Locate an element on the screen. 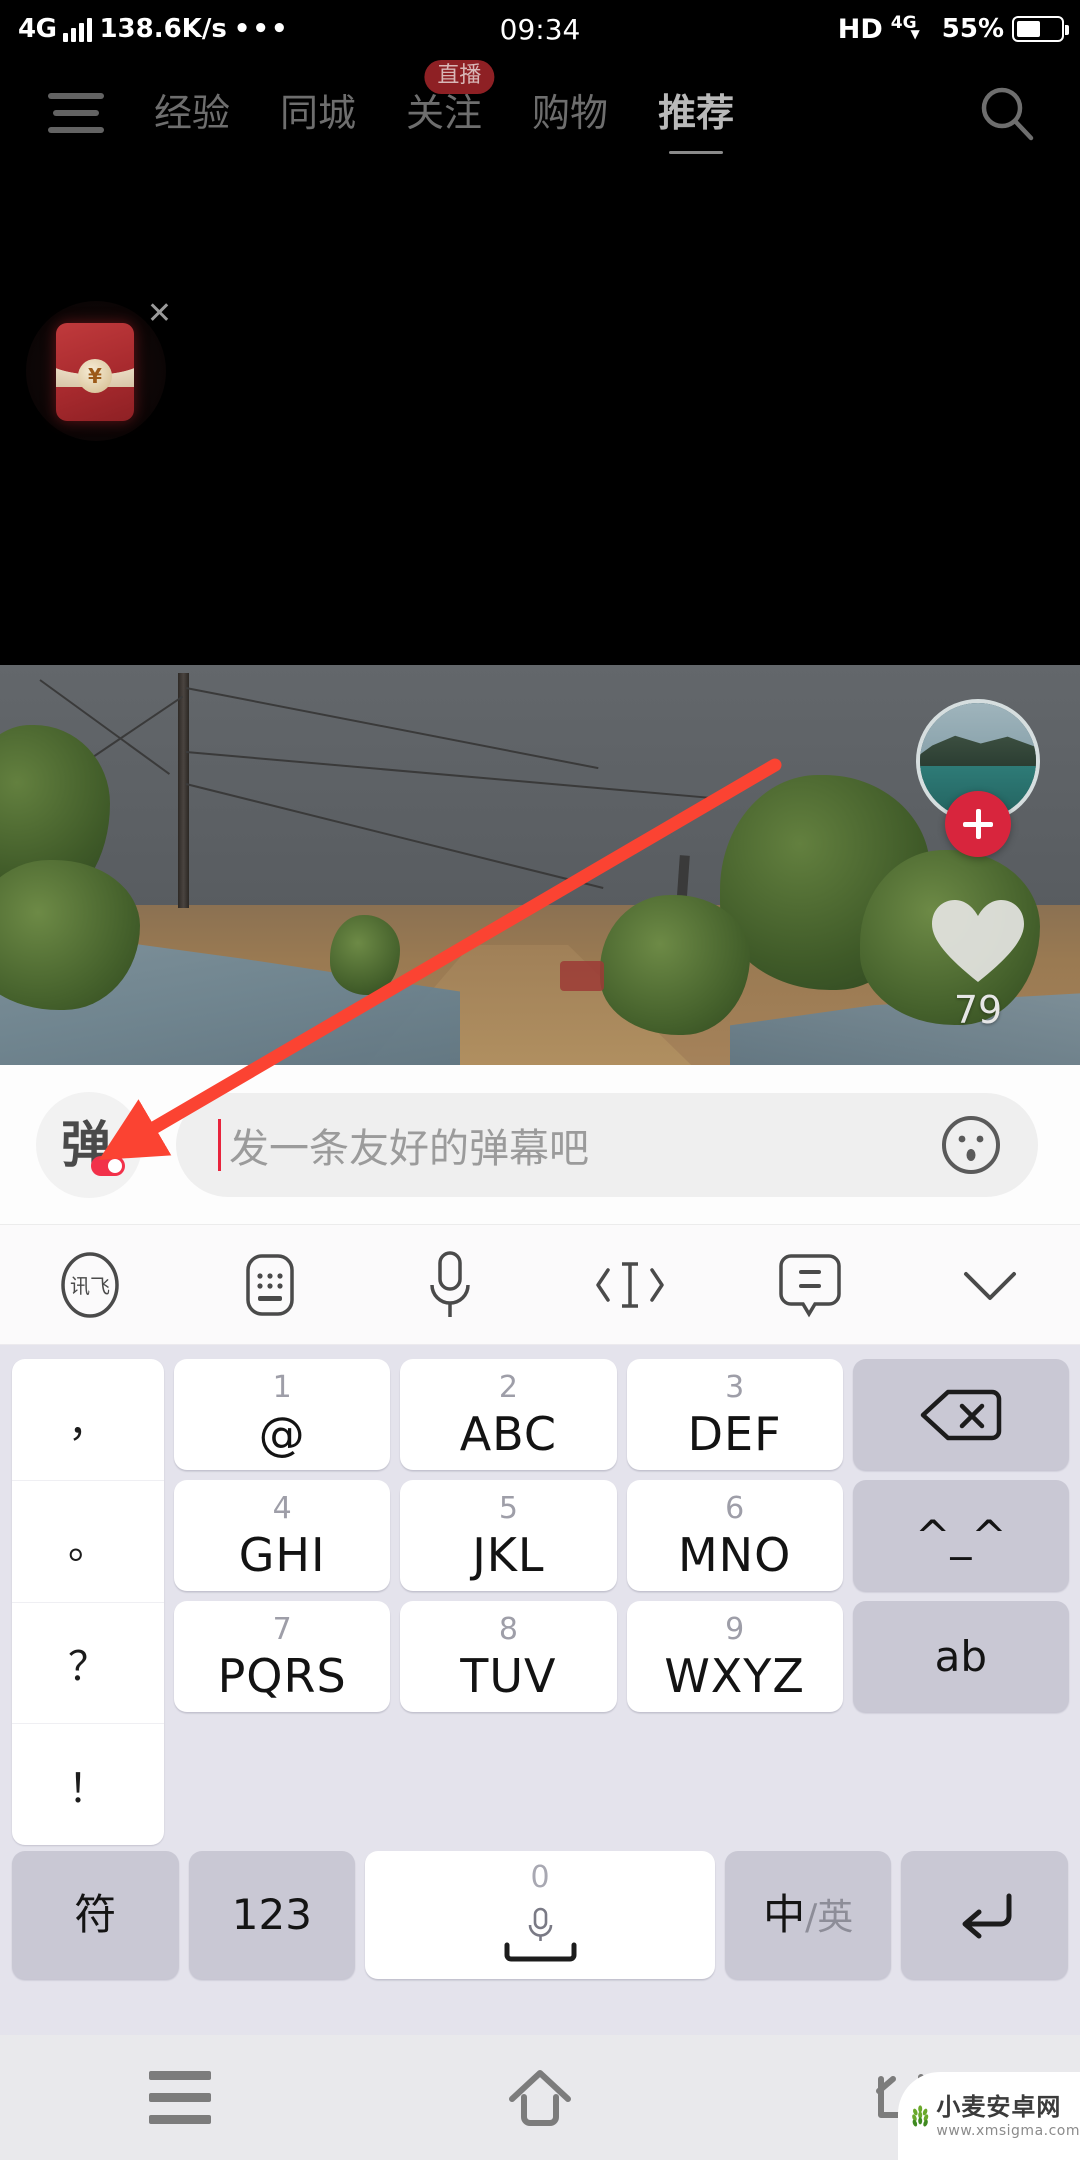 The width and height of the screenshot is (1080, 2160). cursor-move-icon is located at coordinates (630, 1285).